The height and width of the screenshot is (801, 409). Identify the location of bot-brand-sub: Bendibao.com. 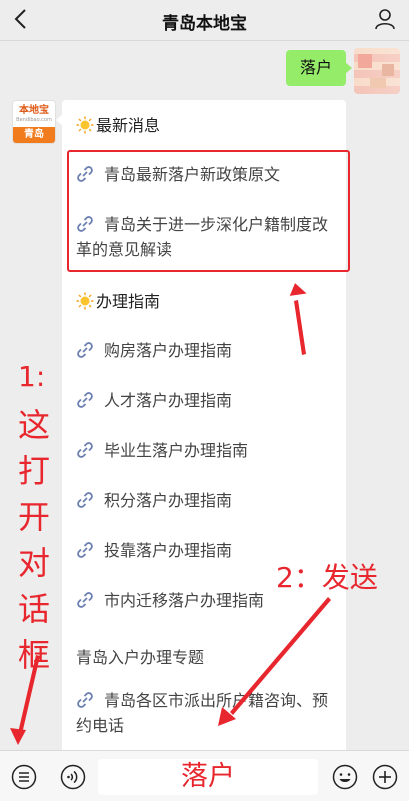
(34, 120).